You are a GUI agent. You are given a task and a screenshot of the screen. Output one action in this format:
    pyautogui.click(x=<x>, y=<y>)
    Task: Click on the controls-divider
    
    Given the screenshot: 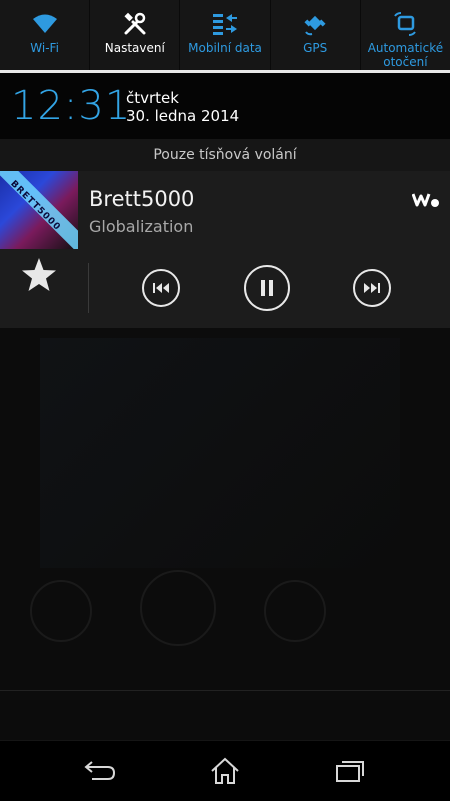 What is the action you would take?
    pyautogui.click(x=88, y=288)
    